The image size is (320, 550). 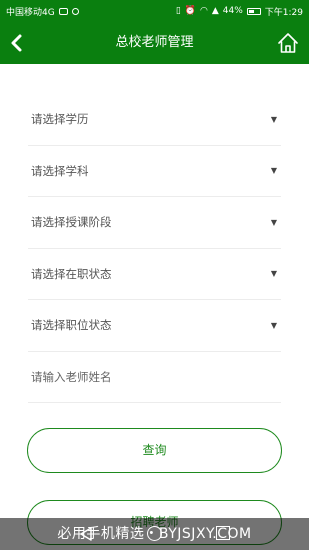 I want to click on sync-icon, so click(x=75, y=11).